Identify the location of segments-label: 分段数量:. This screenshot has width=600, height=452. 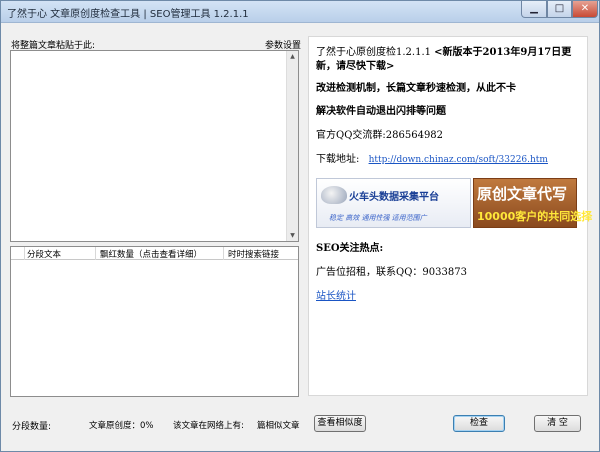
(32, 427).